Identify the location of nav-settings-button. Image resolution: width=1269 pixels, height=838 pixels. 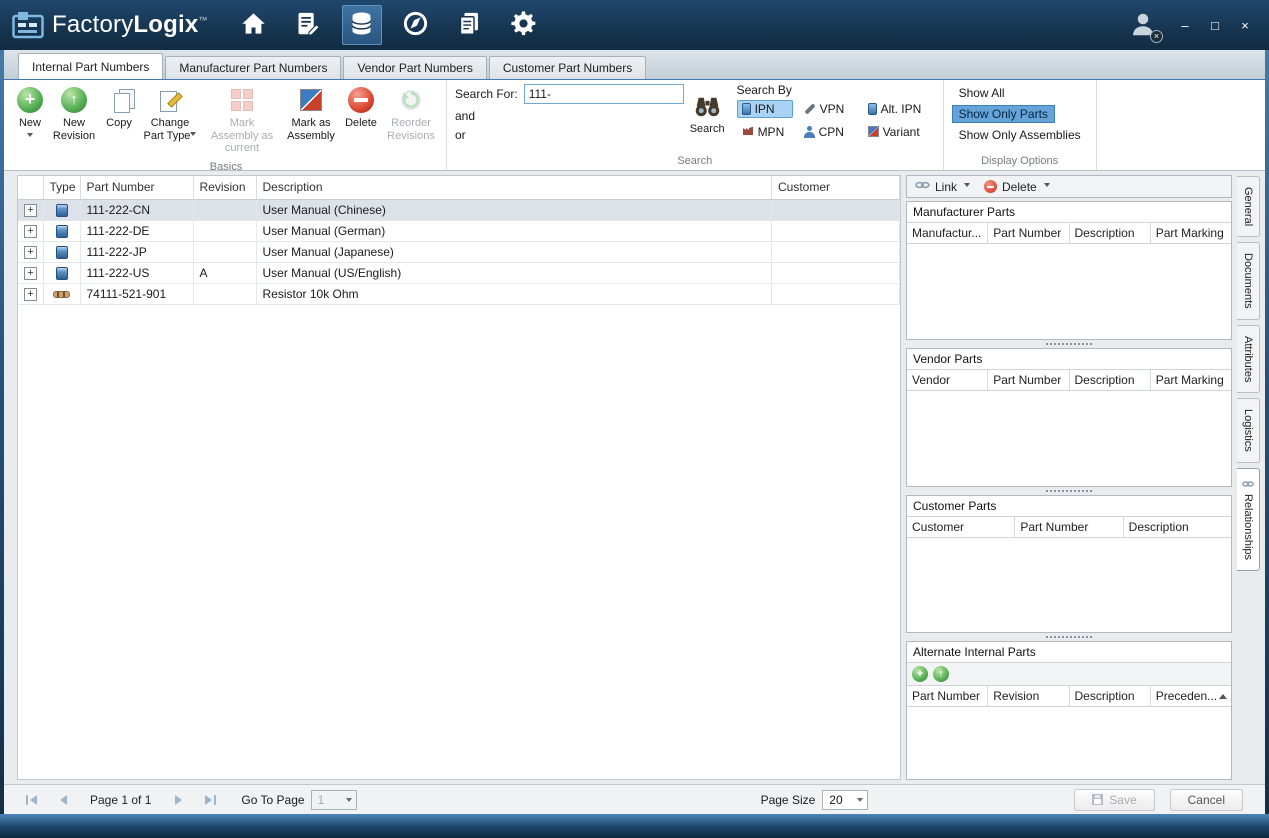
(524, 25).